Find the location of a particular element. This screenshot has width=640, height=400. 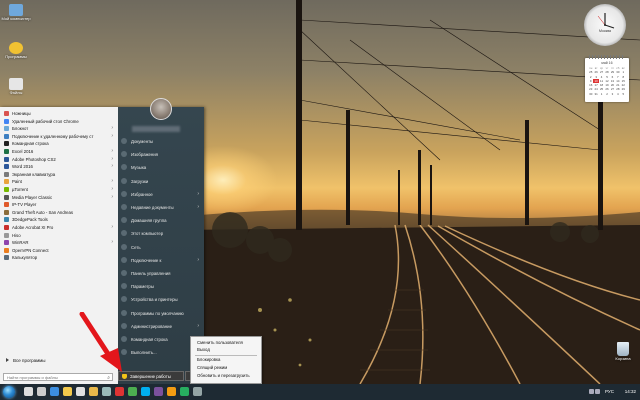

place-item: Изображения is located at coordinates (161, 154).